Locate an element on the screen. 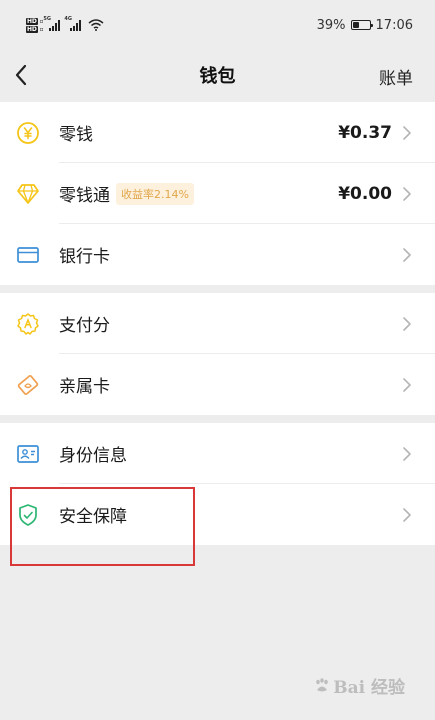  network-5g-label: 5G is located at coordinates (47, 19).